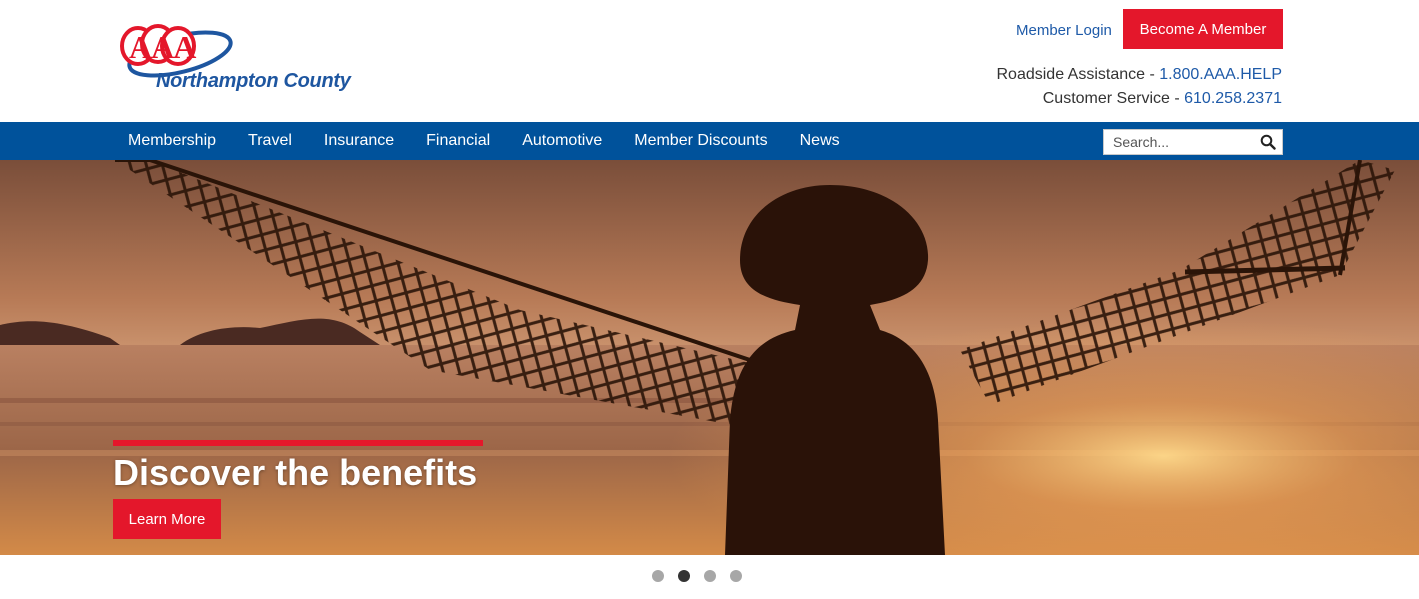 The width and height of the screenshot is (1419, 599). What do you see at coordinates (458, 141) in the screenshot?
I see `nav-item-financial: Financial` at bounding box center [458, 141].